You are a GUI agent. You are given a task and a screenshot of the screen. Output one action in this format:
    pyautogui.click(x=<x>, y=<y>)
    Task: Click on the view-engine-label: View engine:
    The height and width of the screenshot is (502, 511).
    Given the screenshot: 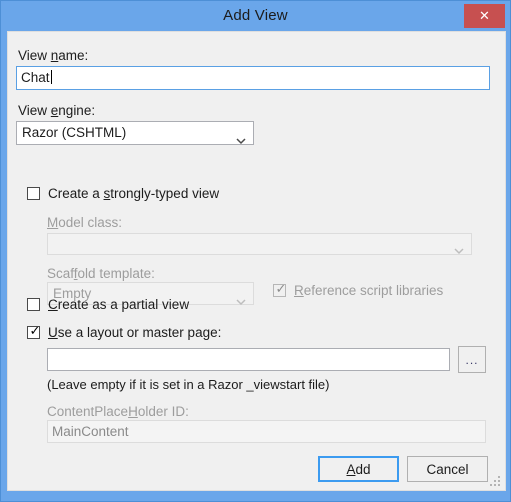 What is the action you would take?
    pyautogui.click(x=57, y=110)
    